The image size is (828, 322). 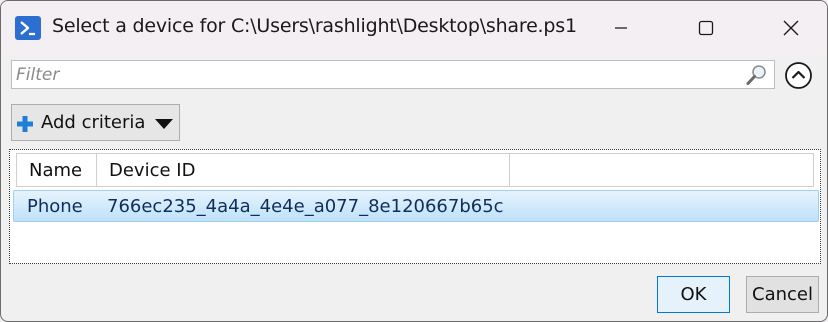 I want to click on chevron-up-icon, so click(x=798, y=75).